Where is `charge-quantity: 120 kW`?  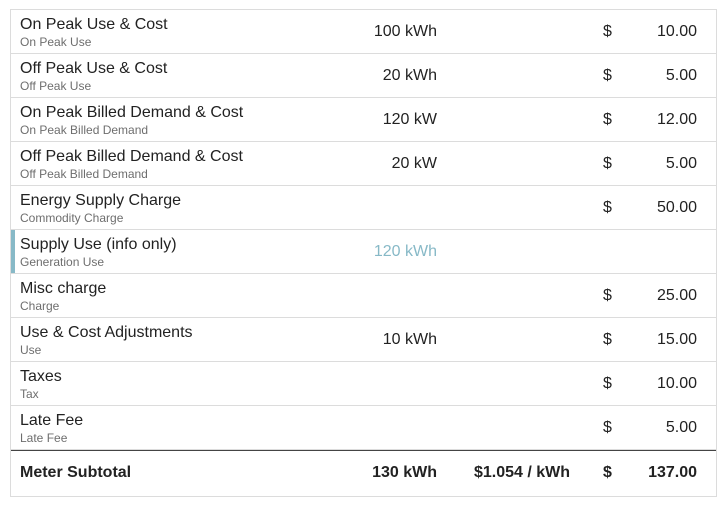 charge-quantity: 120 kW is located at coordinates (409, 119).